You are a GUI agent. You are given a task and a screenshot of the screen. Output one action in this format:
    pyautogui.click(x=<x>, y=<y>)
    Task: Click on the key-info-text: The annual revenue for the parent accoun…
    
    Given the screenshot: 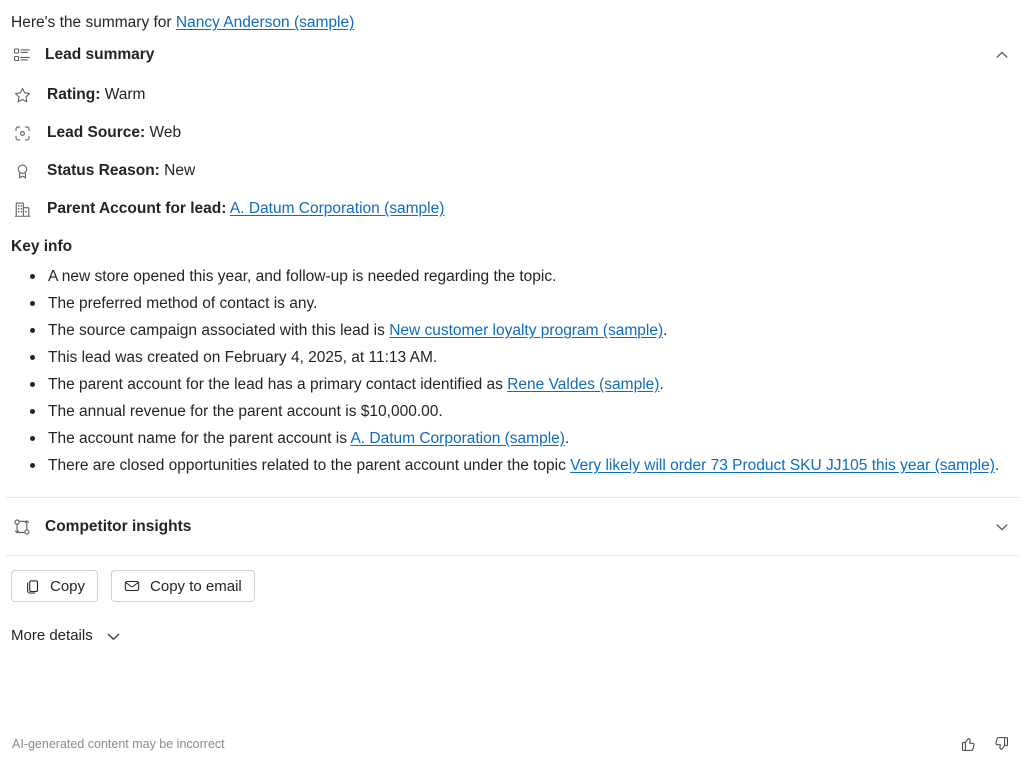 What is the action you would take?
    pyautogui.click(x=245, y=411)
    